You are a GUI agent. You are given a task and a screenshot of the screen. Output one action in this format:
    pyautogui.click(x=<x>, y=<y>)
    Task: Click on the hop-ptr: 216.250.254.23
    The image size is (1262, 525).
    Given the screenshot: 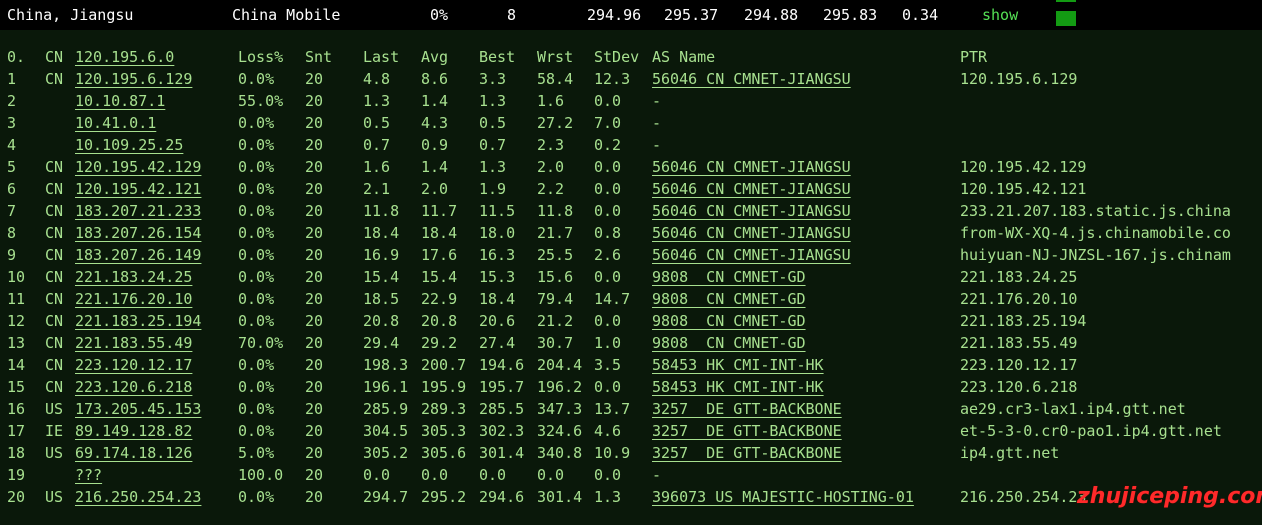 What is the action you would take?
    pyautogui.click(x=1023, y=497)
    